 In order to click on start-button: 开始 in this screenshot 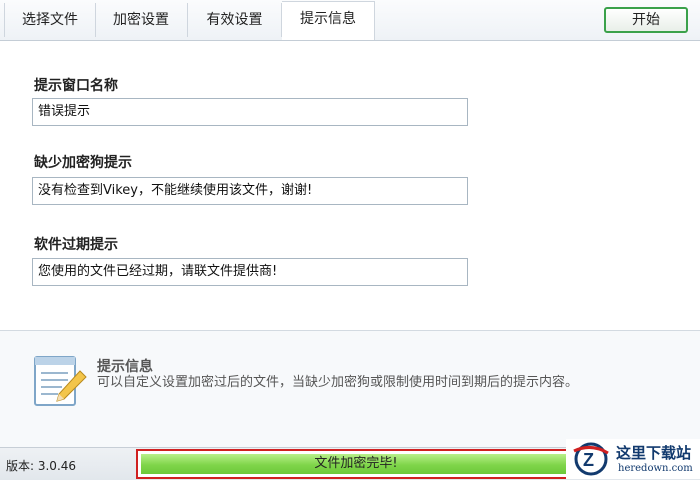, I will do `click(646, 20)`.